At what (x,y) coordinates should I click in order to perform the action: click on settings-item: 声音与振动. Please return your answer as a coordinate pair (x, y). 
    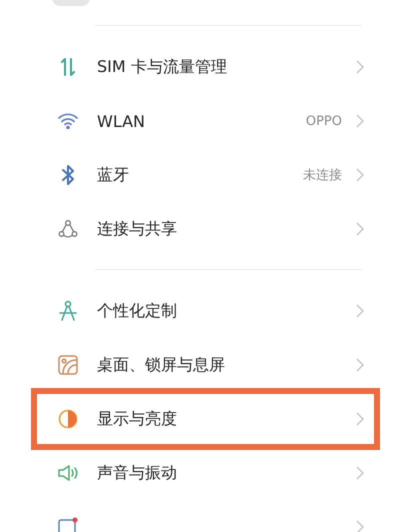
    Looking at the image, I should click on (209, 473).